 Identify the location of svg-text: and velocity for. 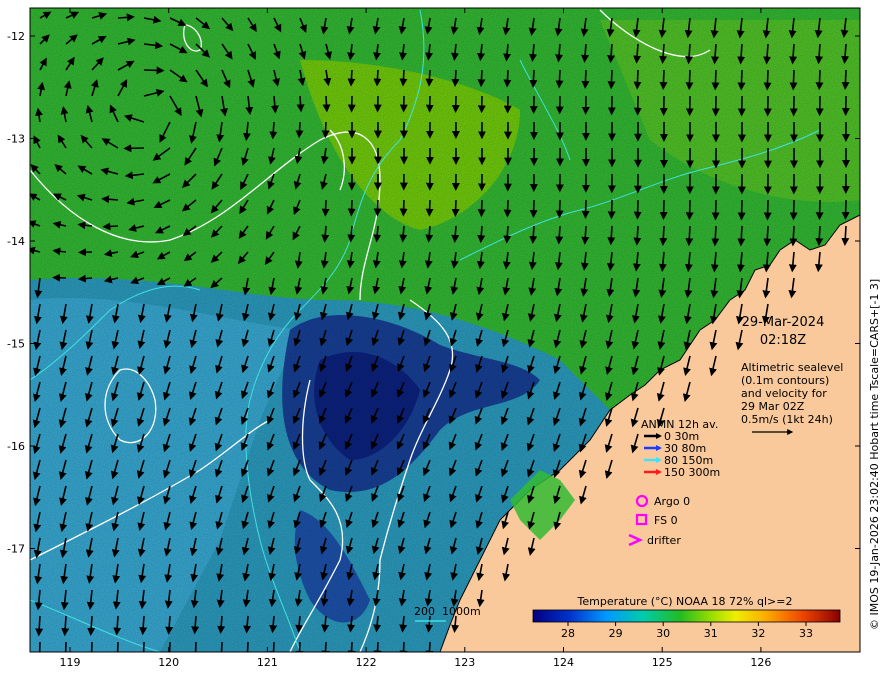
(784, 393).